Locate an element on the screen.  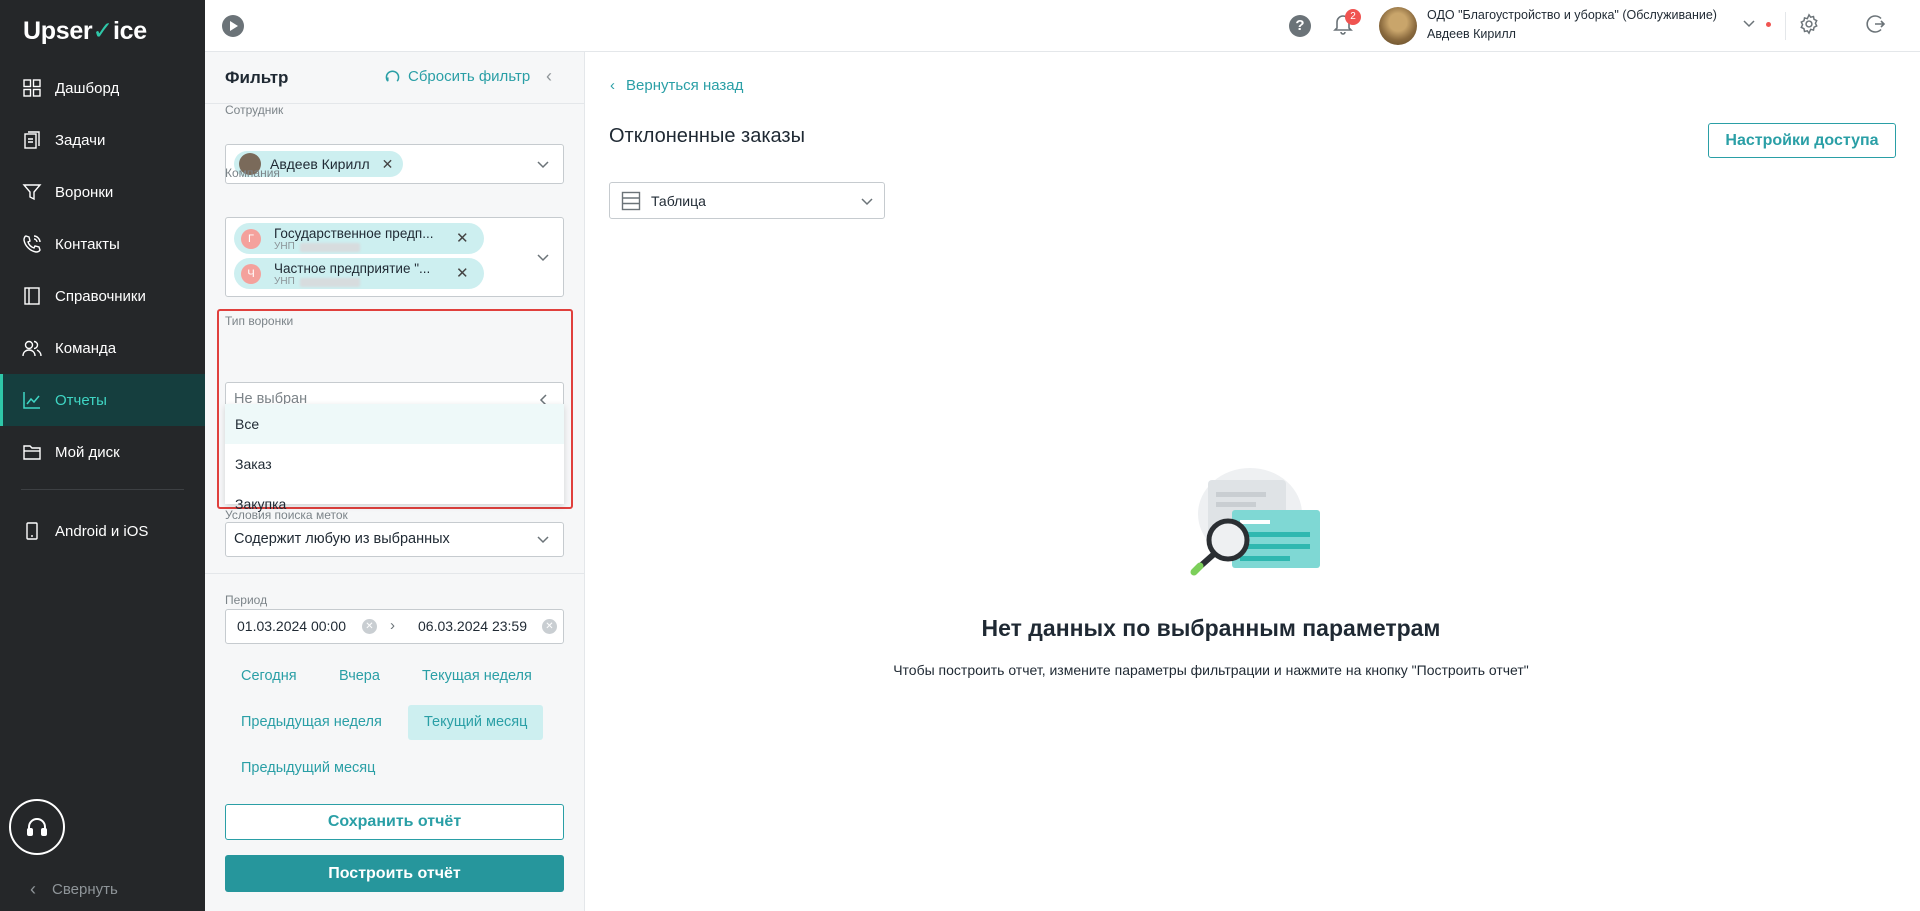
save-report-button: Сохранить отчёт is located at coordinates (394, 822).